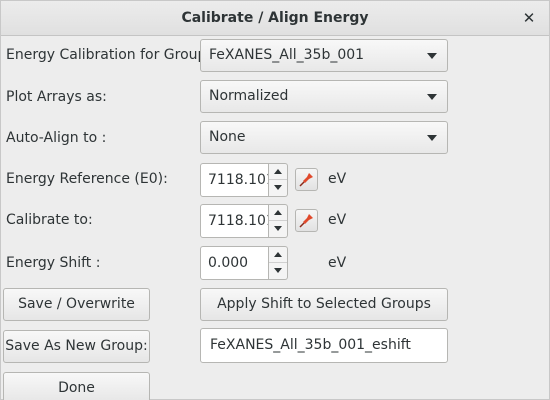 The image size is (550, 400). I want to click on save-overwrite-button: Save / Overwrite, so click(76, 304).